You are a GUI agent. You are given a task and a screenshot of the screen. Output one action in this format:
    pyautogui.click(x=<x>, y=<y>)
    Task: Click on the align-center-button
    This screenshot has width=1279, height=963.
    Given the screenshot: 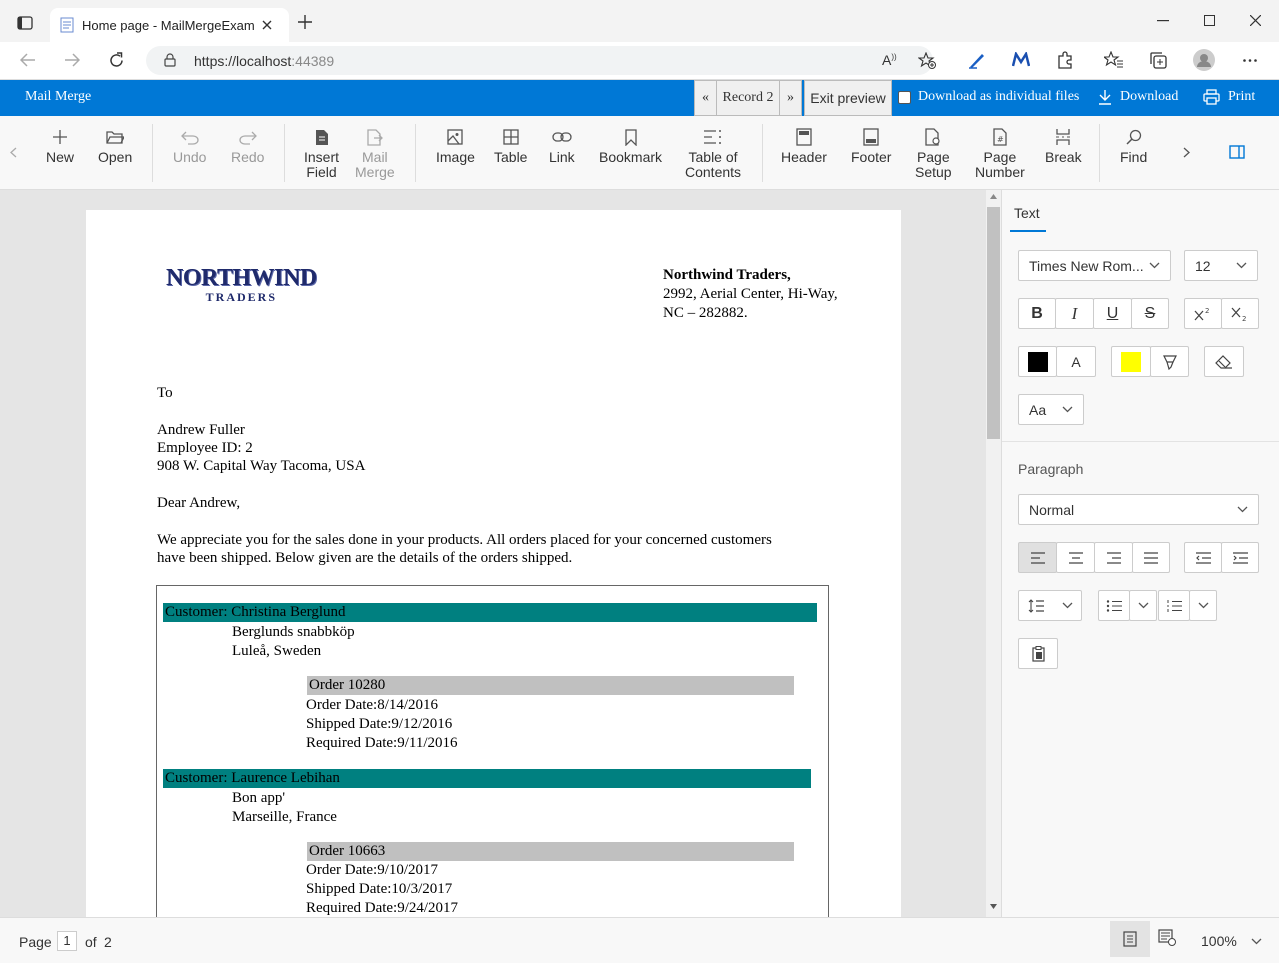 What is the action you would take?
    pyautogui.click(x=1075, y=557)
    